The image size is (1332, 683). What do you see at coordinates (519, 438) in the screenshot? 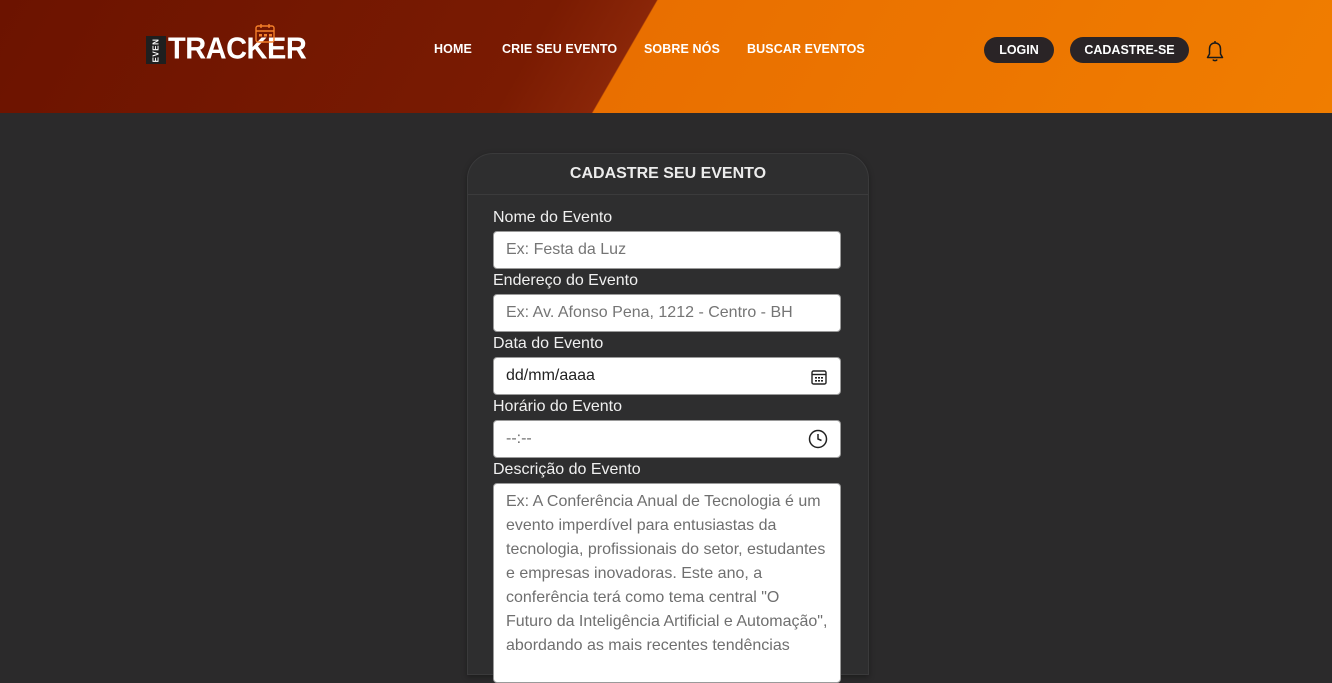
I see `event-time-value: --:--` at bounding box center [519, 438].